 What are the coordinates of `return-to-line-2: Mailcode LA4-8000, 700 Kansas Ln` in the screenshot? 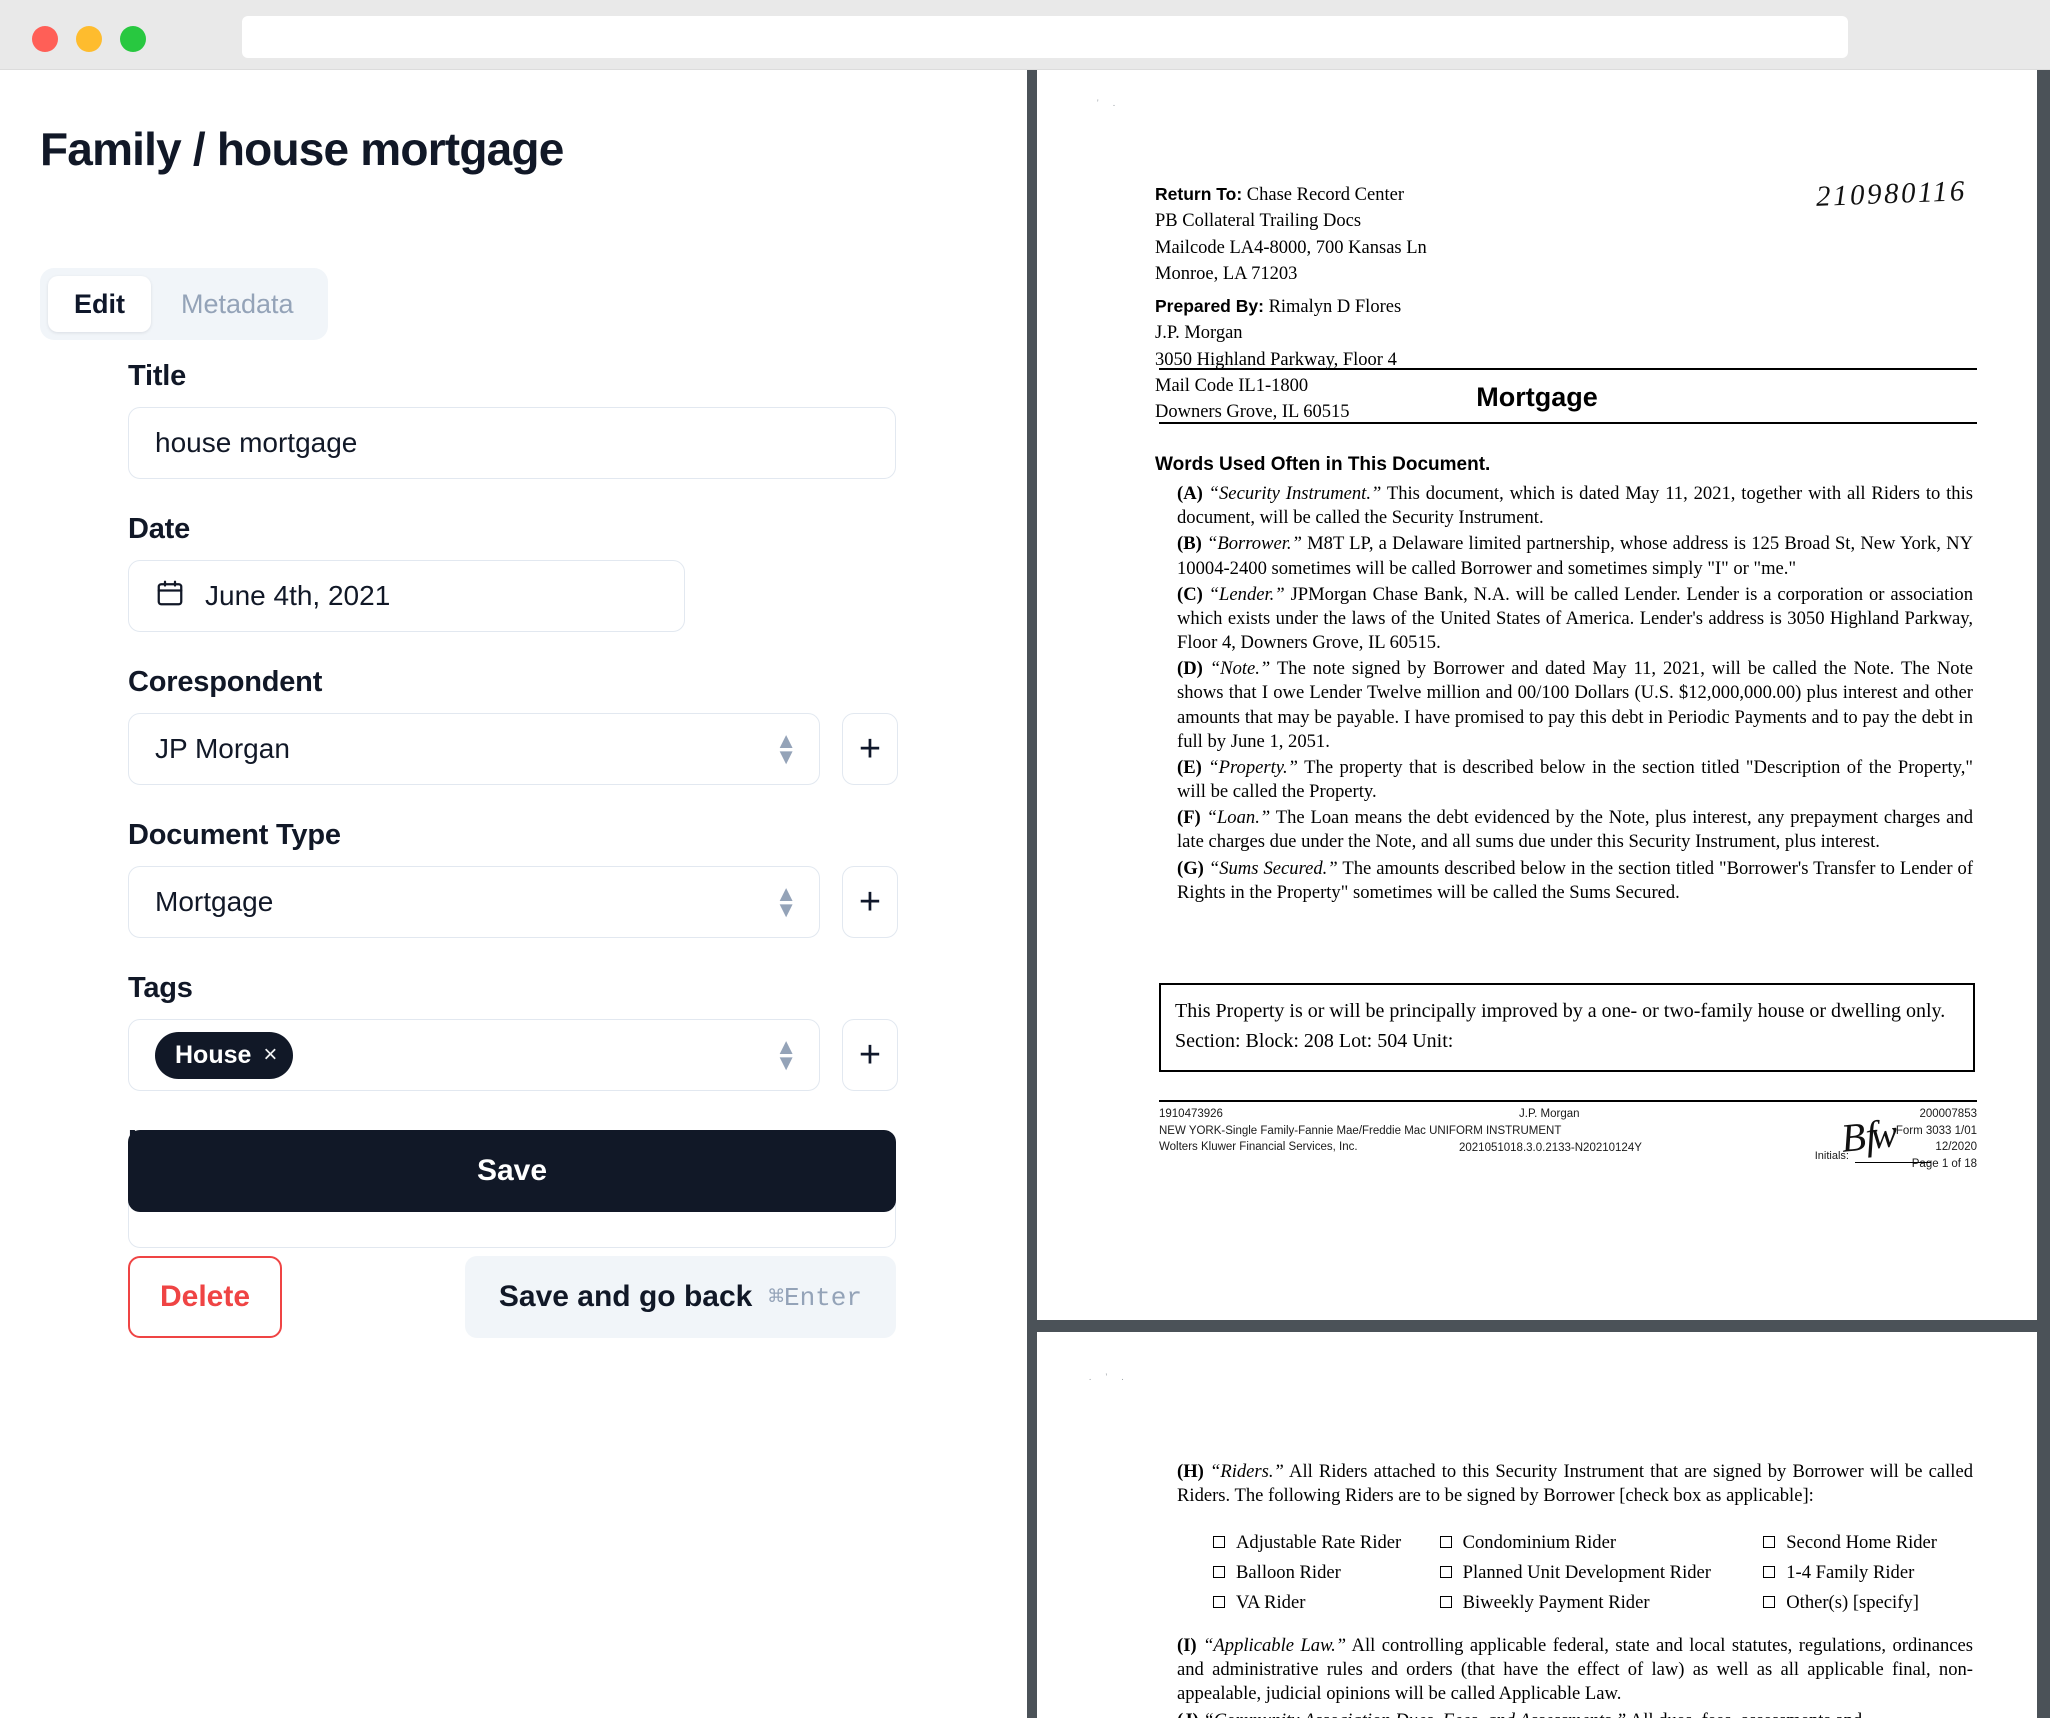 It's located at (1291, 247).